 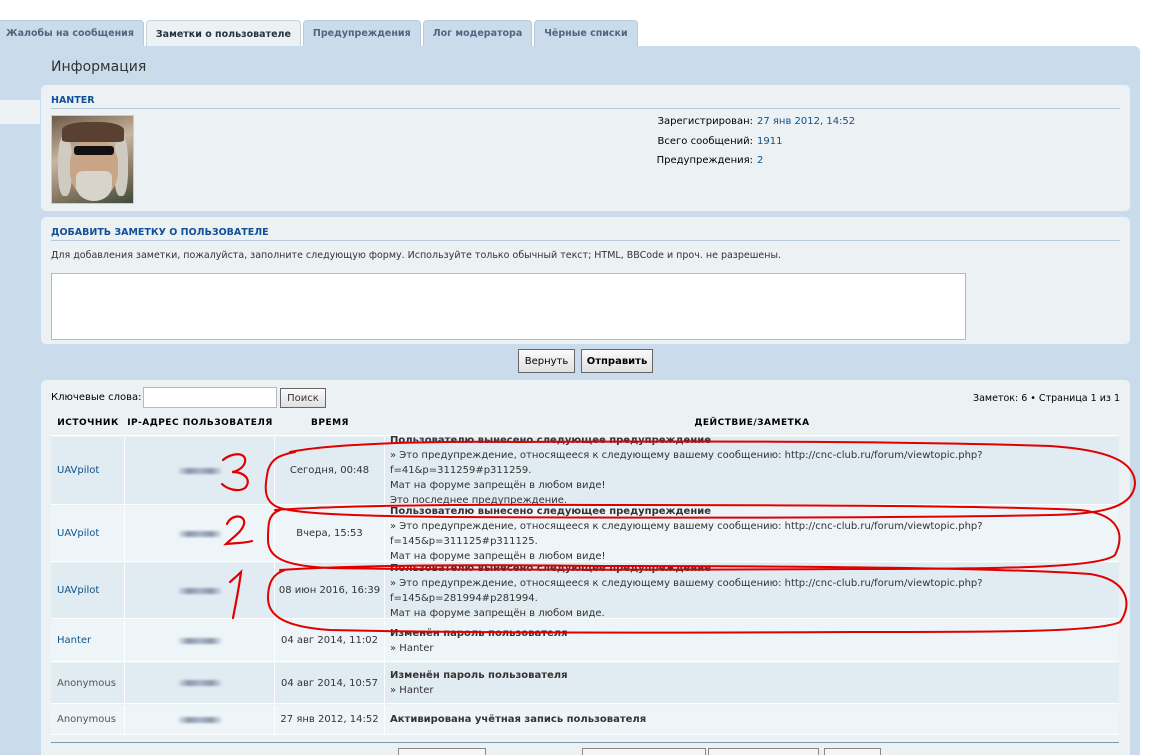 I want to click on warnings-row: Предупреждения: 2, so click(x=702, y=160).